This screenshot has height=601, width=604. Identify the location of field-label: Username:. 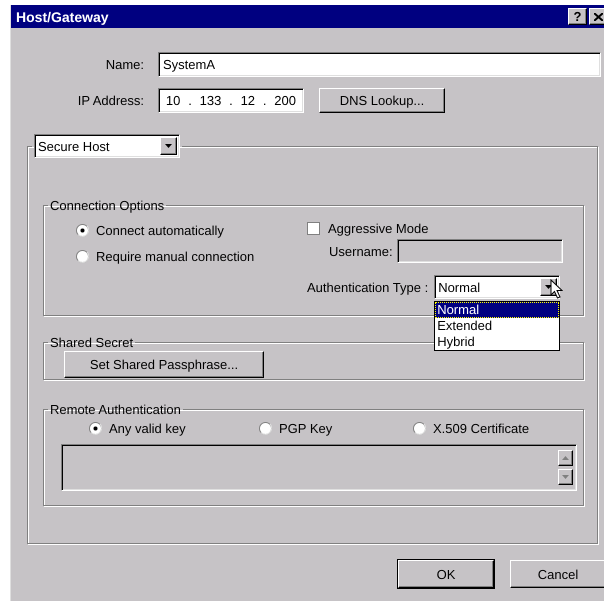
(361, 251).